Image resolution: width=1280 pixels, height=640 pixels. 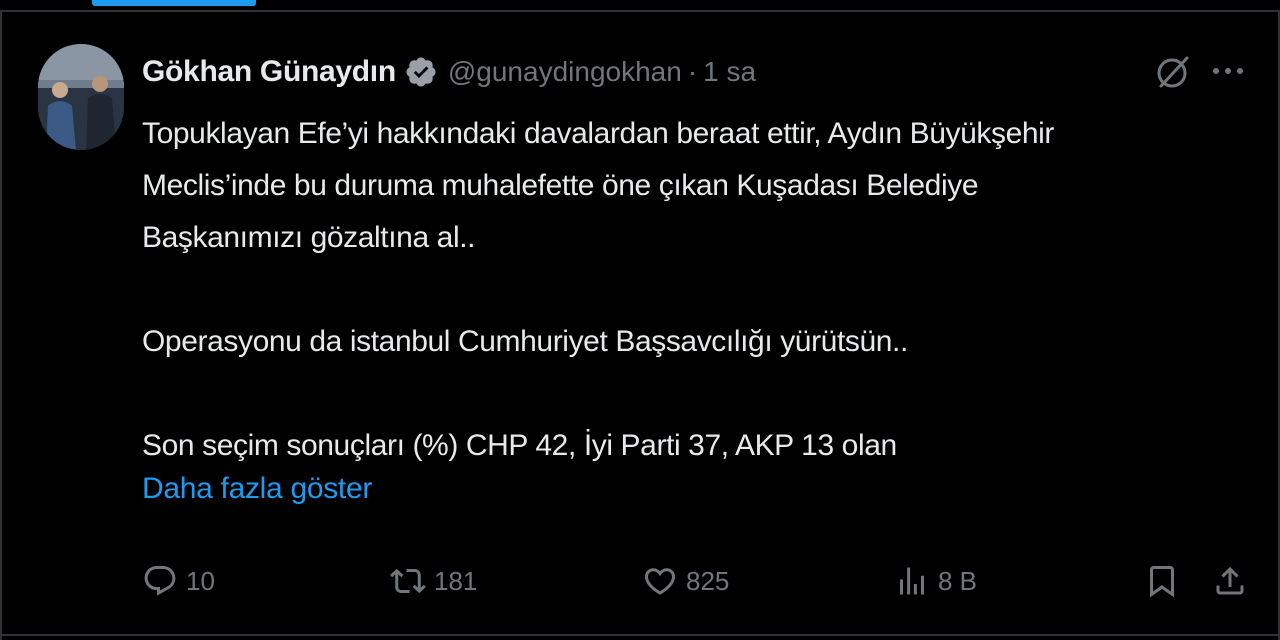 What do you see at coordinates (958, 580) in the screenshot?
I see `views-count: 8 B` at bounding box center [958, 580].